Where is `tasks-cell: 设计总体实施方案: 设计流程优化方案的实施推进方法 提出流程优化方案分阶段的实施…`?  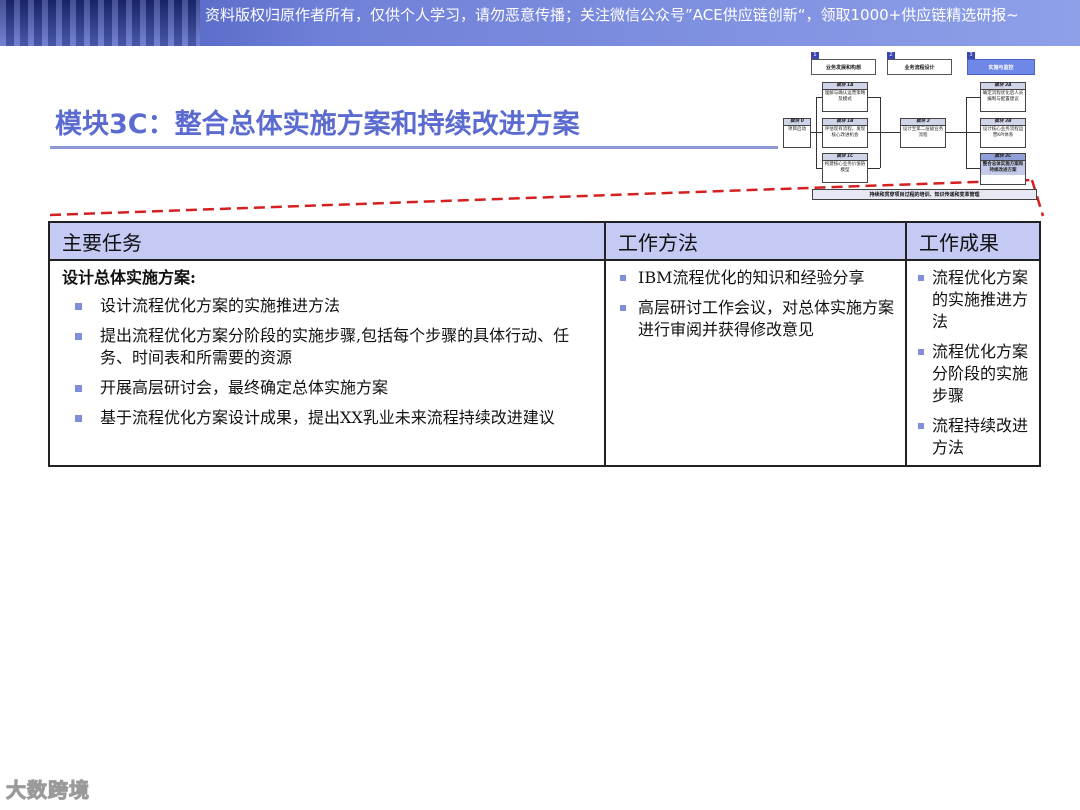
tasks-cell: 设计总体实施方案: 设计流程优化方案的实施推进方法 提出流程优化方案分阶段的实施… is located at coordinates (327, 363).